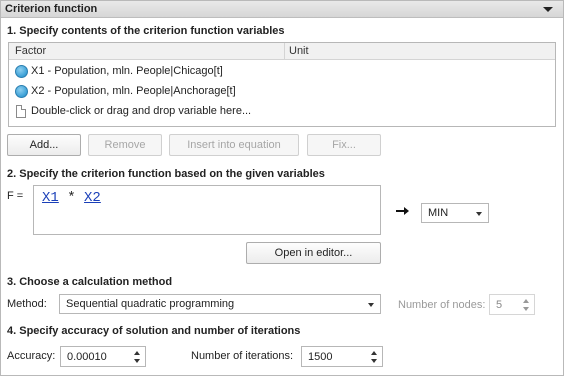 The height and width of the screenshot is (376, 564). I want to click on accuracy-spinner: 0.00010, so click(103, 356).